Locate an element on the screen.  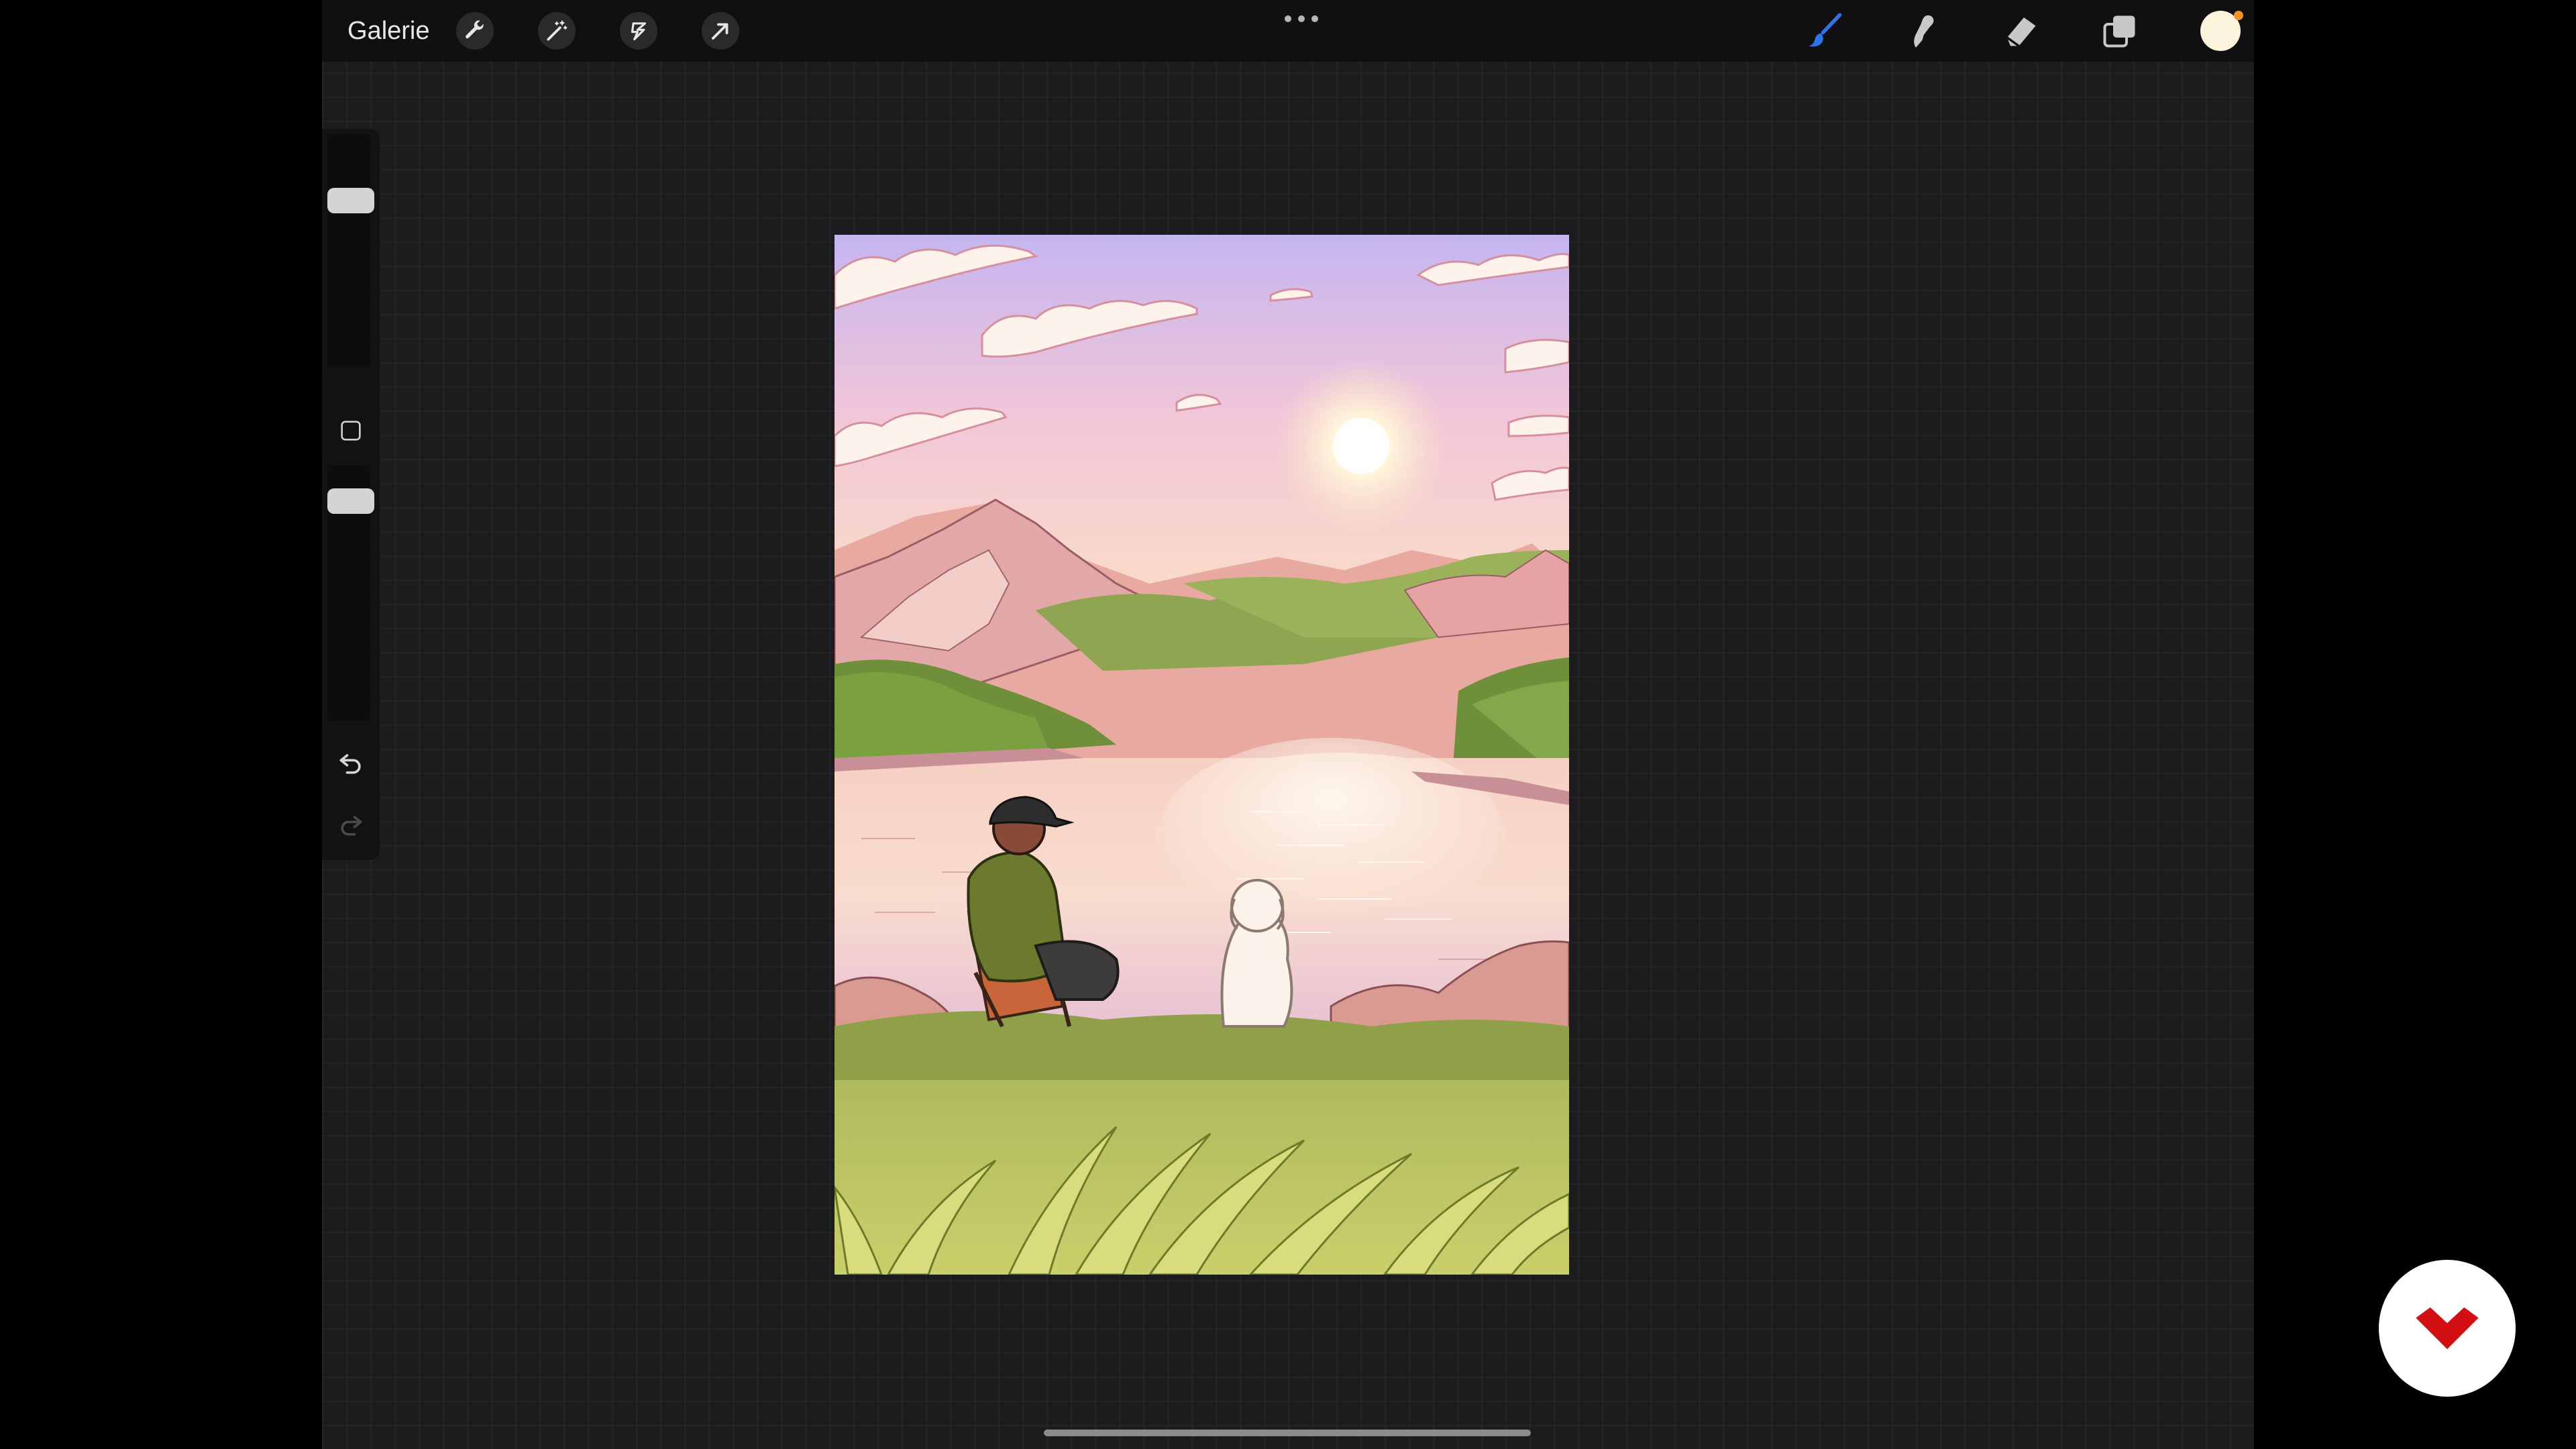
ellipsis-icon is located at coordinates (1301, 18).